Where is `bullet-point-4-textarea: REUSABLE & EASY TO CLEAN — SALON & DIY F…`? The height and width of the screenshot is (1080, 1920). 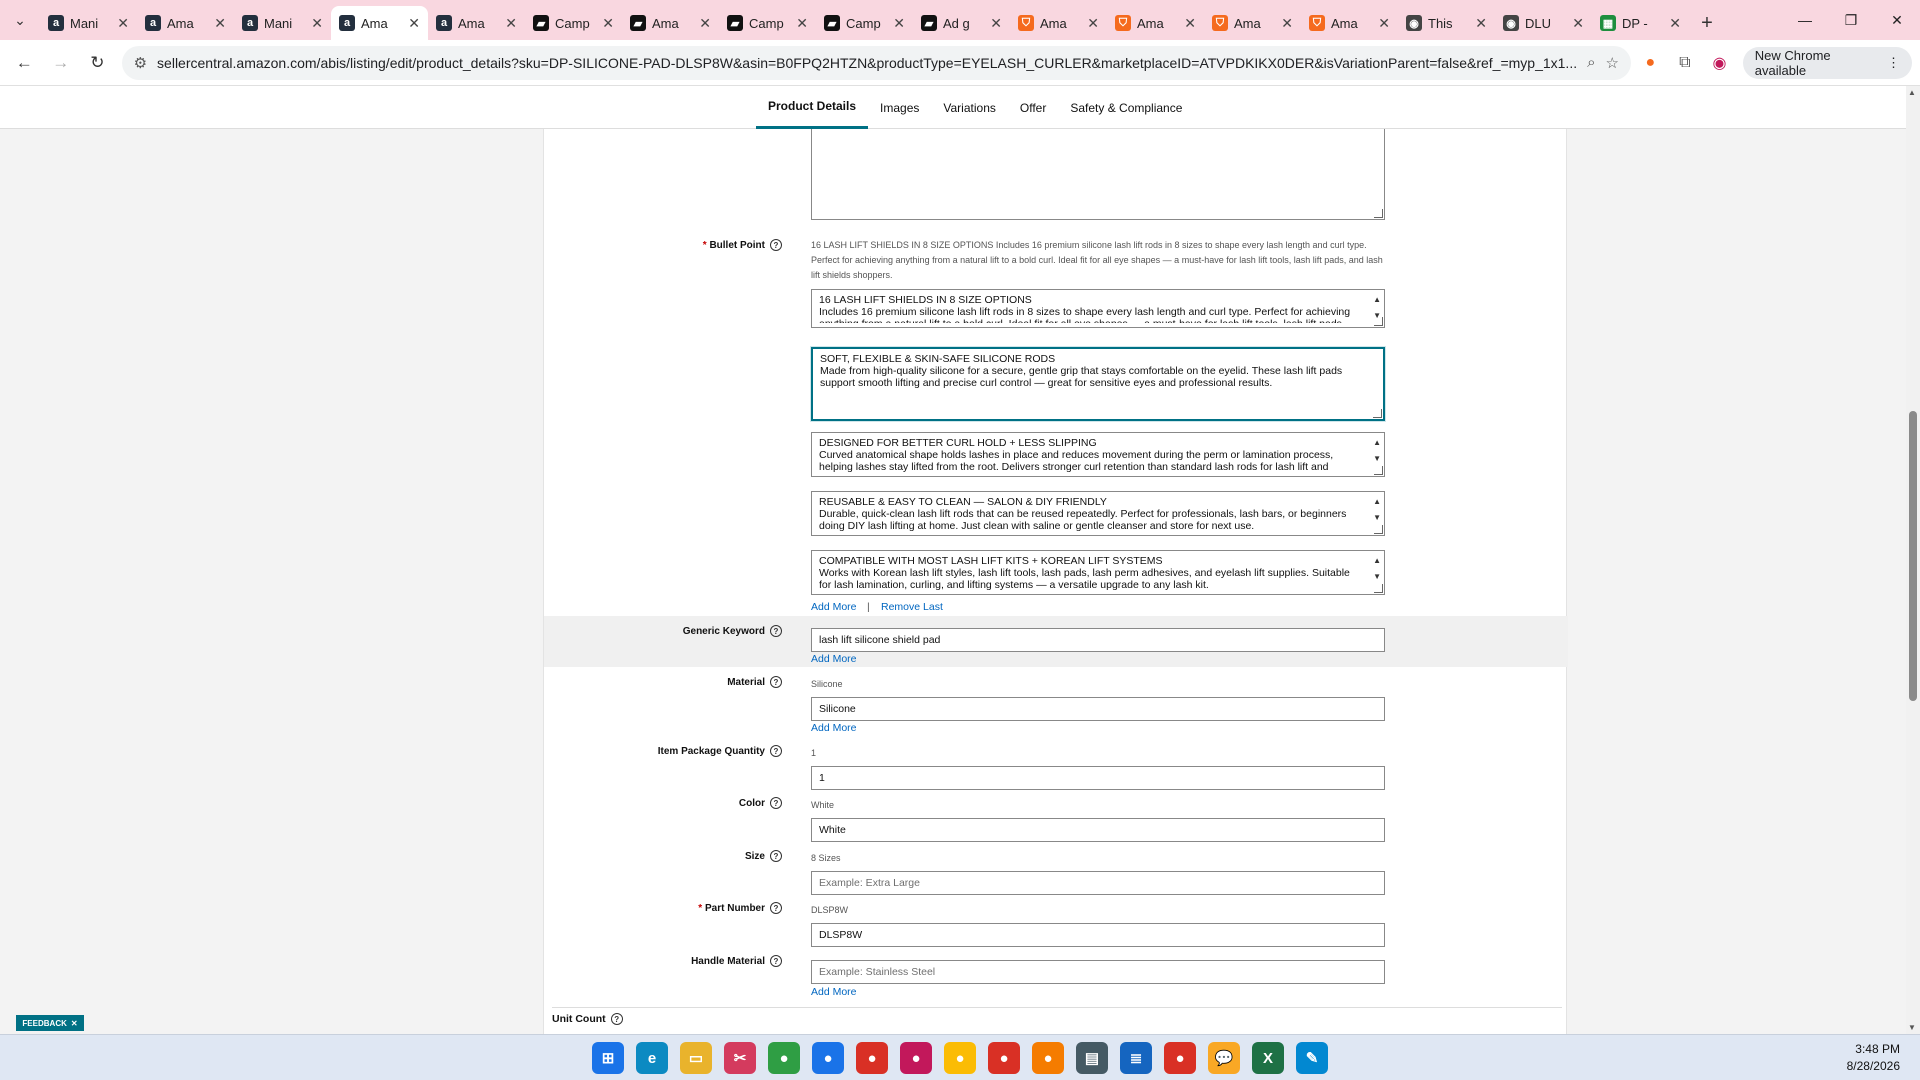 bullet-point-4-textarea: REUSABLE & EASY TO CLEAN — SALON & DIY F… is located at coordinates (1098, 513).